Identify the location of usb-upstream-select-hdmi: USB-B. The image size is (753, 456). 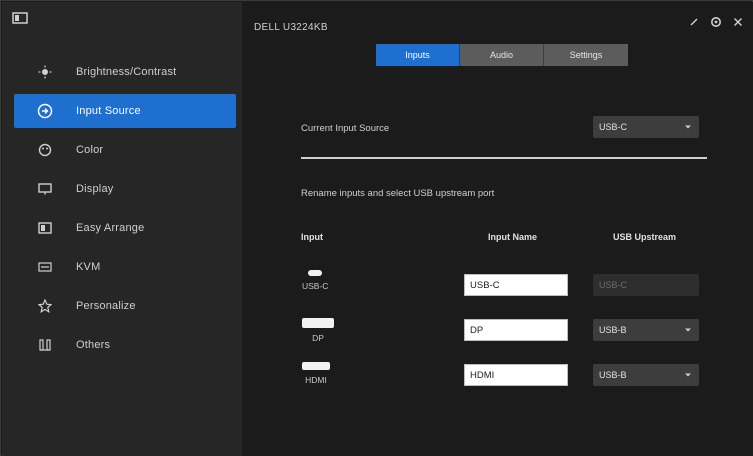
(646, 375).